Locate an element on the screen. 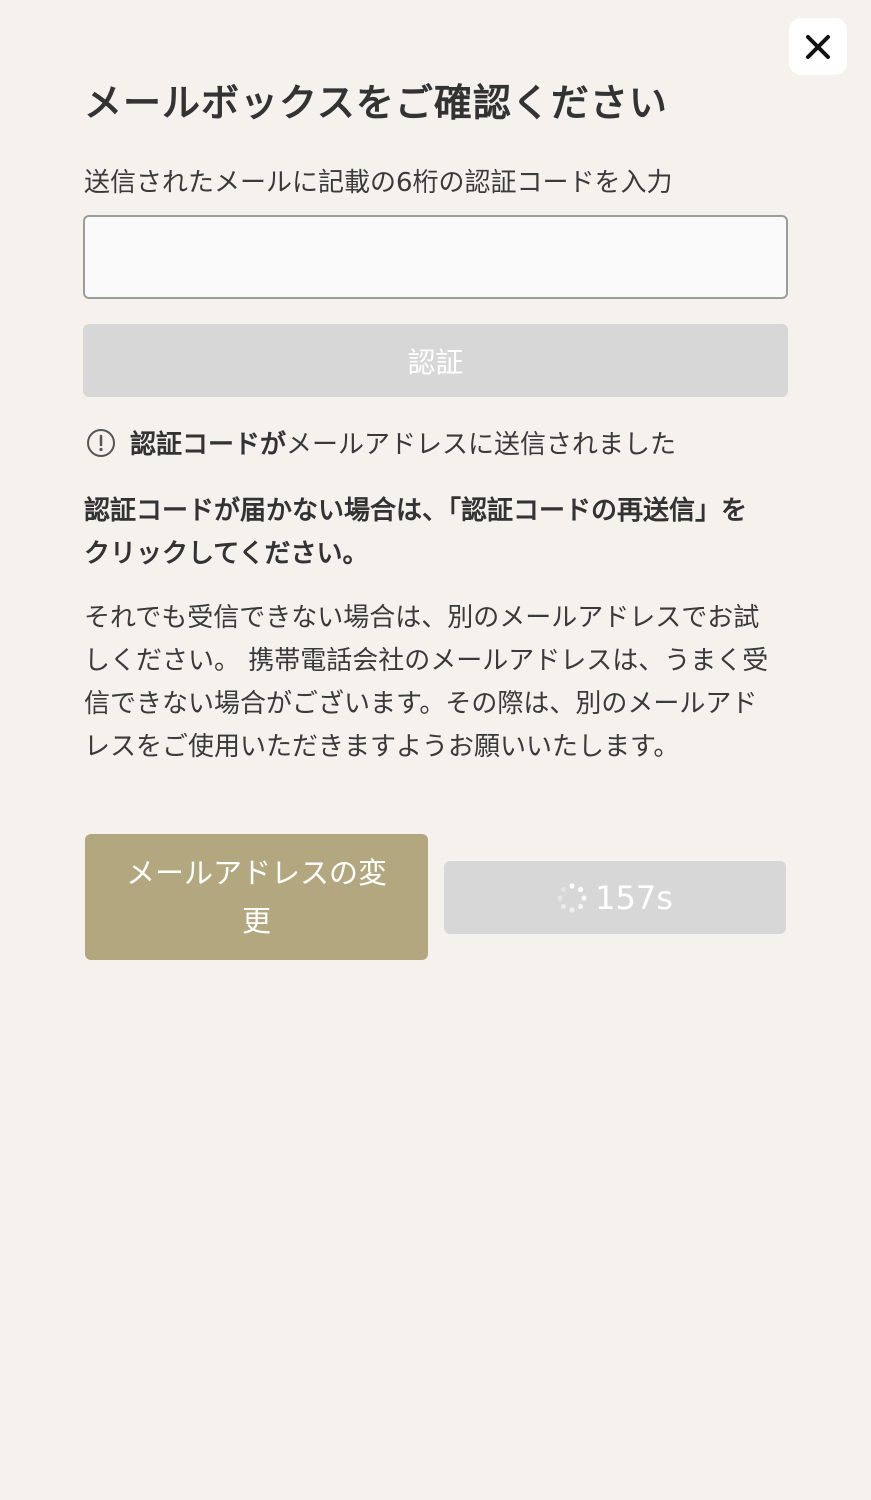 The image size is (871, 1500). resend-hint: 認証コードが届かない場合は、「認証コードの再送信」をクリックしてください。 is located at coordinates (416, 532).